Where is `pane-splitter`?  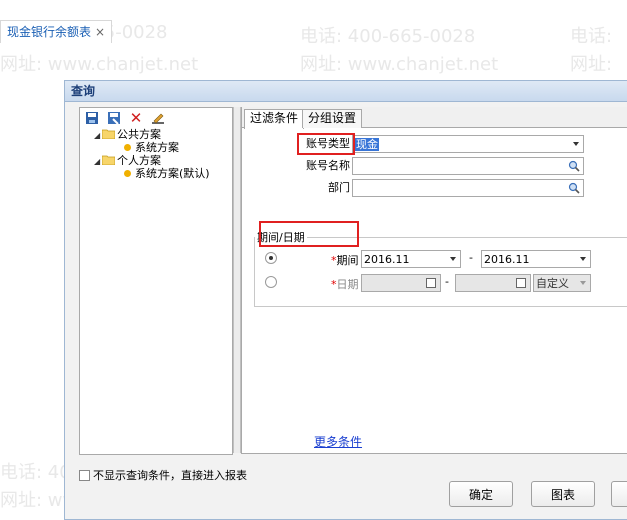
pane-splitter is located at coordinates (237, 280).